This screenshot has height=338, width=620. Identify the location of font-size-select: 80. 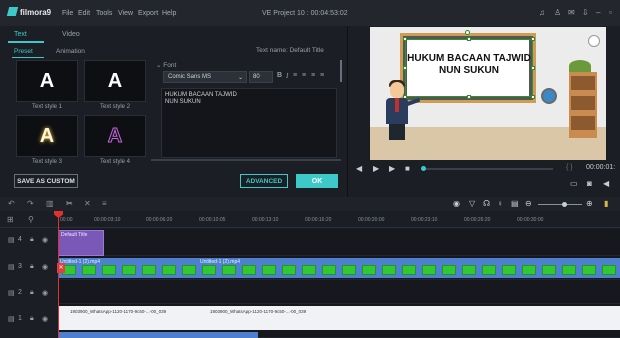
(261, 77).